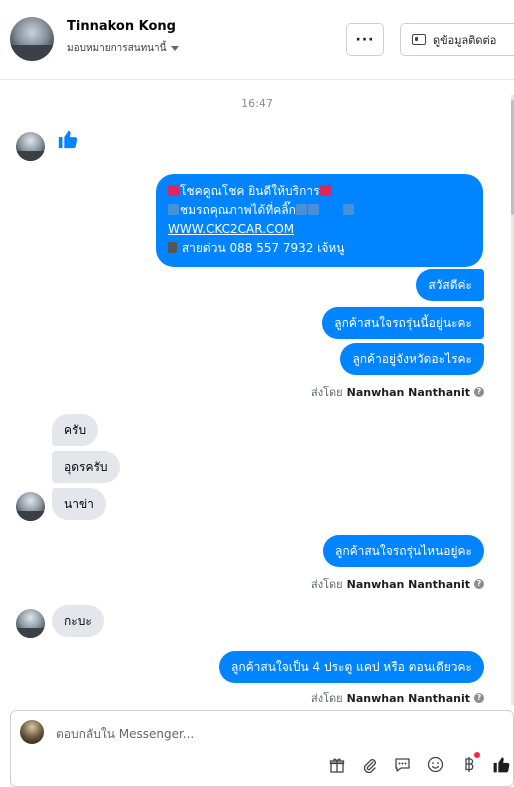 Image resolution: width=514 pixels, height=787 pixels. What do you see at coordinates (257, 103) in the screenshot?
I see `message-timestamp: 16:47` at bounding box center [257, 103].